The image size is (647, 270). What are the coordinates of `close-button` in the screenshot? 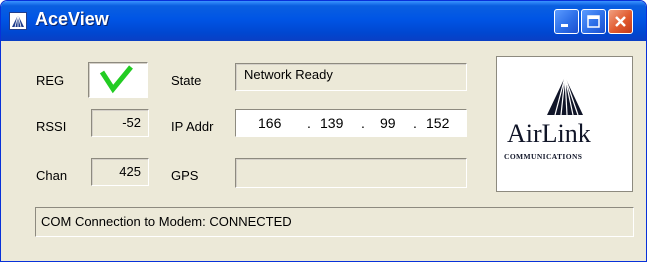 It's located at (620, 21).